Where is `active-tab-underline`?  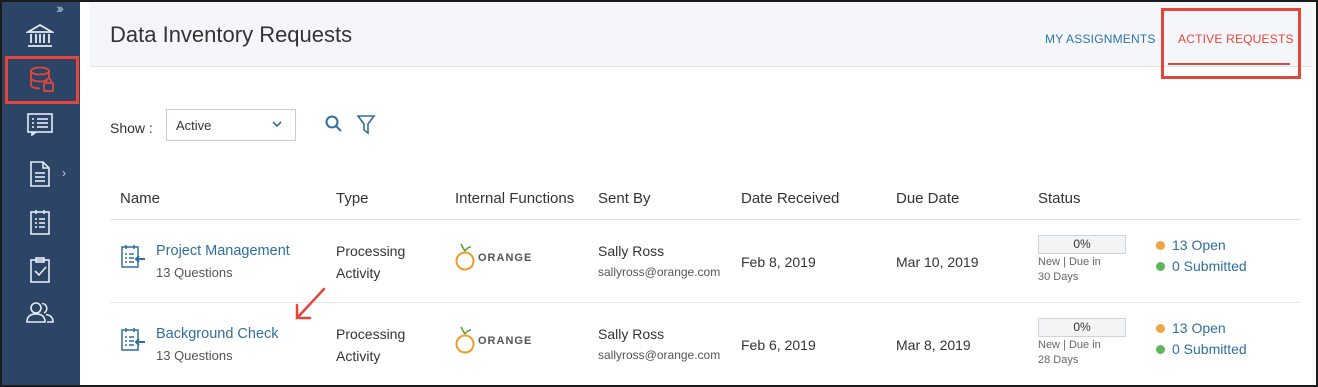
active-tab-underline is located at coordinates (1229, 64).